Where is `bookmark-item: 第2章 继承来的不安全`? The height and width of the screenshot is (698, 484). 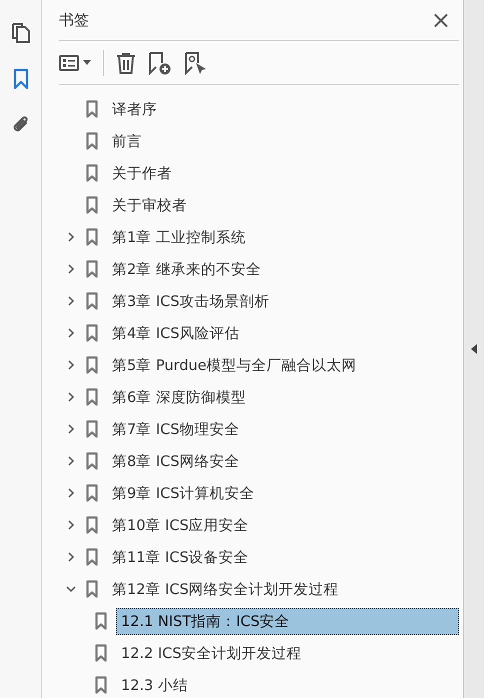 bookmark-item: 第2章 继承来的不安全 is located at coordinates (186, 269).